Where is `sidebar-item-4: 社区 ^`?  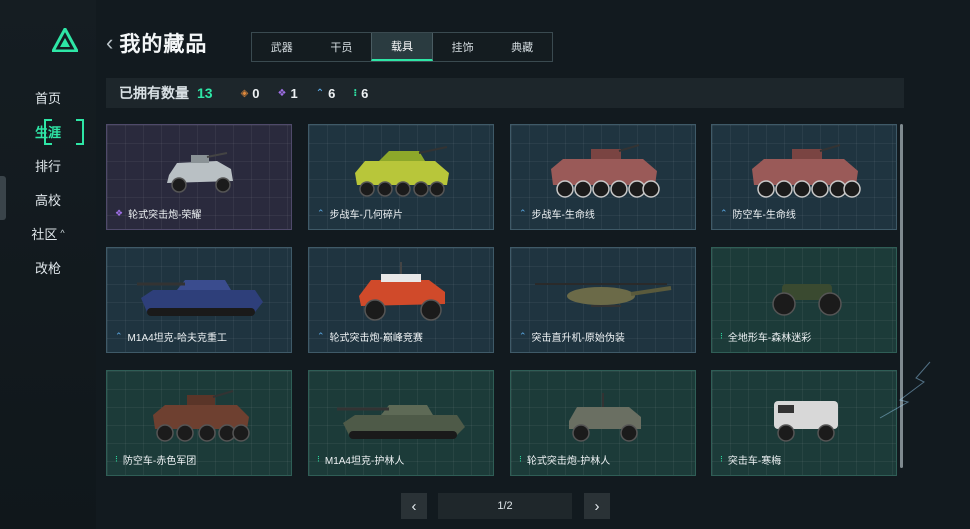
sidebar-item-4: 社区 ^ is located at coordinates (48, 233).